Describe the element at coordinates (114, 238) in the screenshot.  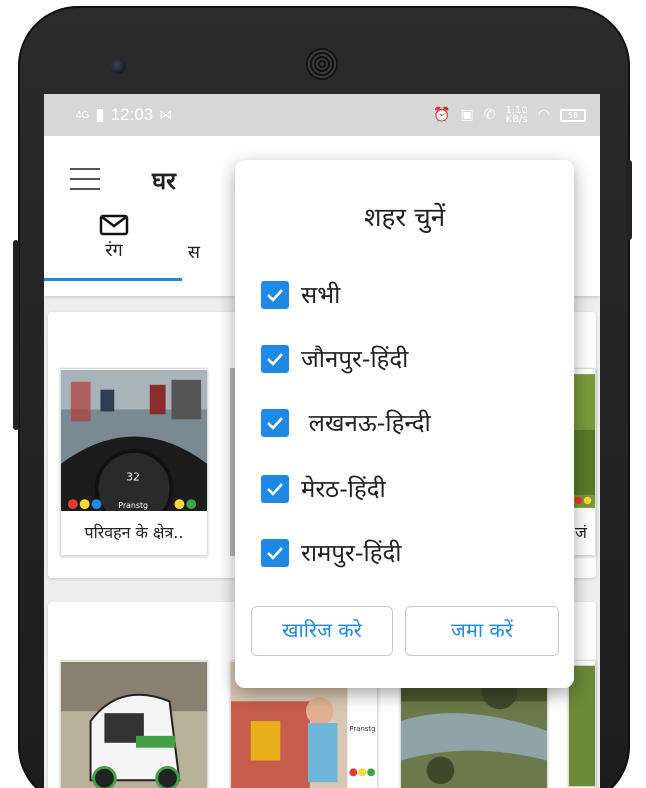
I see `tab-rang: रंग` at that location.